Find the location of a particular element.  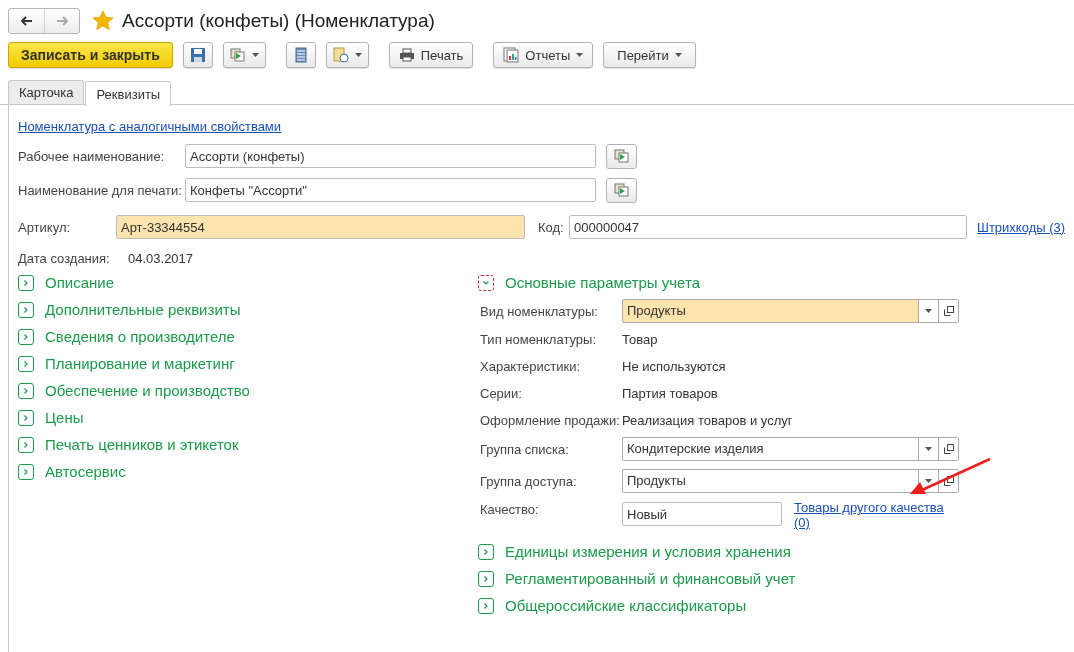

group-title: Дополнительные реквизиты is located at coordinates (143, 309).